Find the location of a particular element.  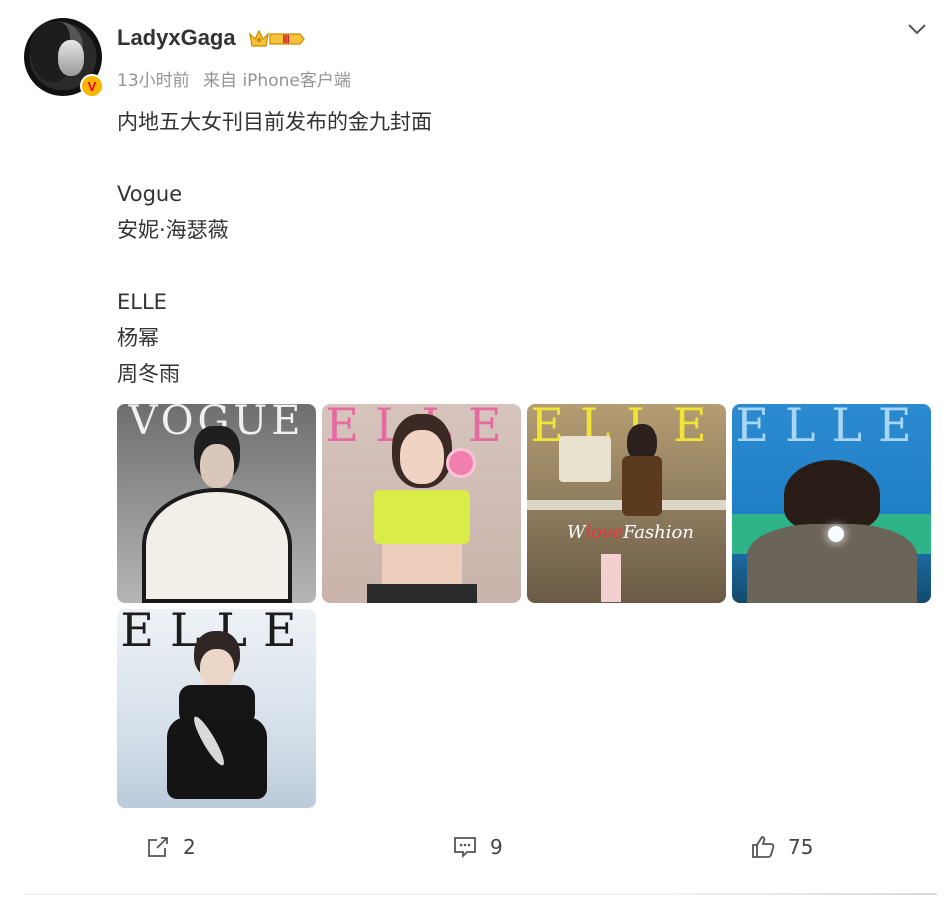

like-count: 75 is located at coordinates (801, 847).